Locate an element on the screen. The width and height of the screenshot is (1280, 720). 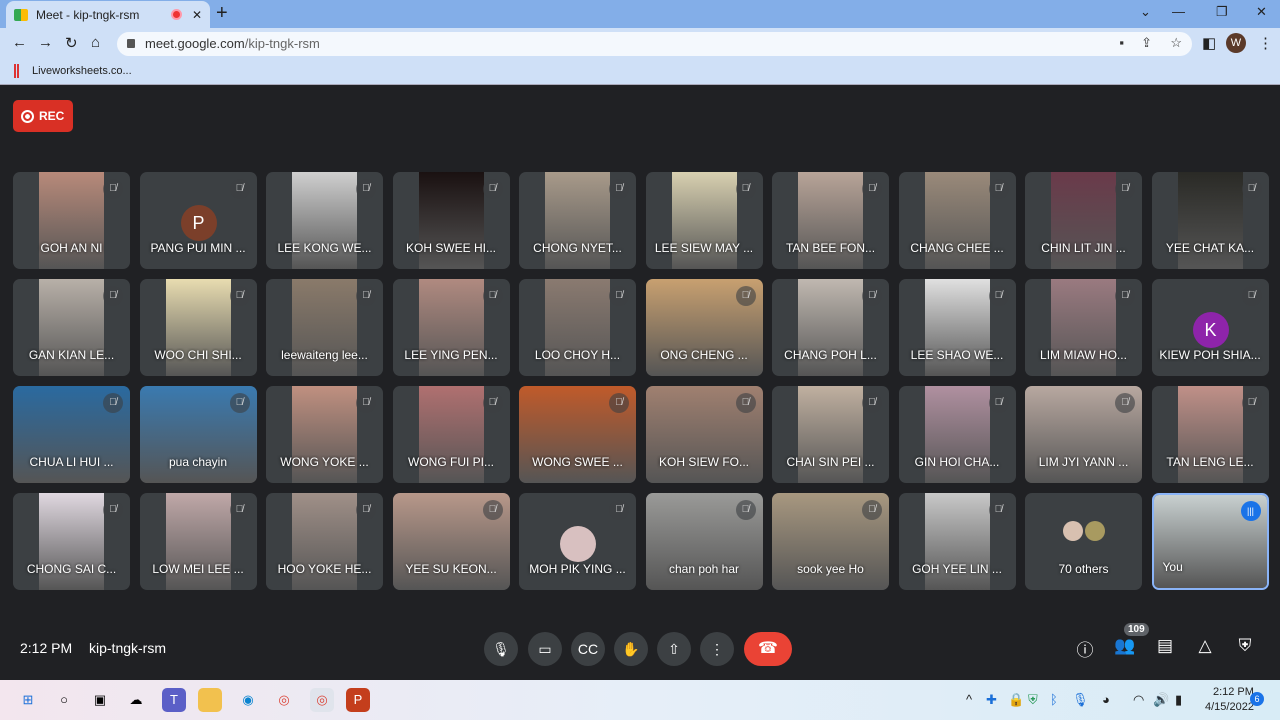
participant-tile: CHONG SAI C... 🎙̸ is located at coordinates (71, 541).